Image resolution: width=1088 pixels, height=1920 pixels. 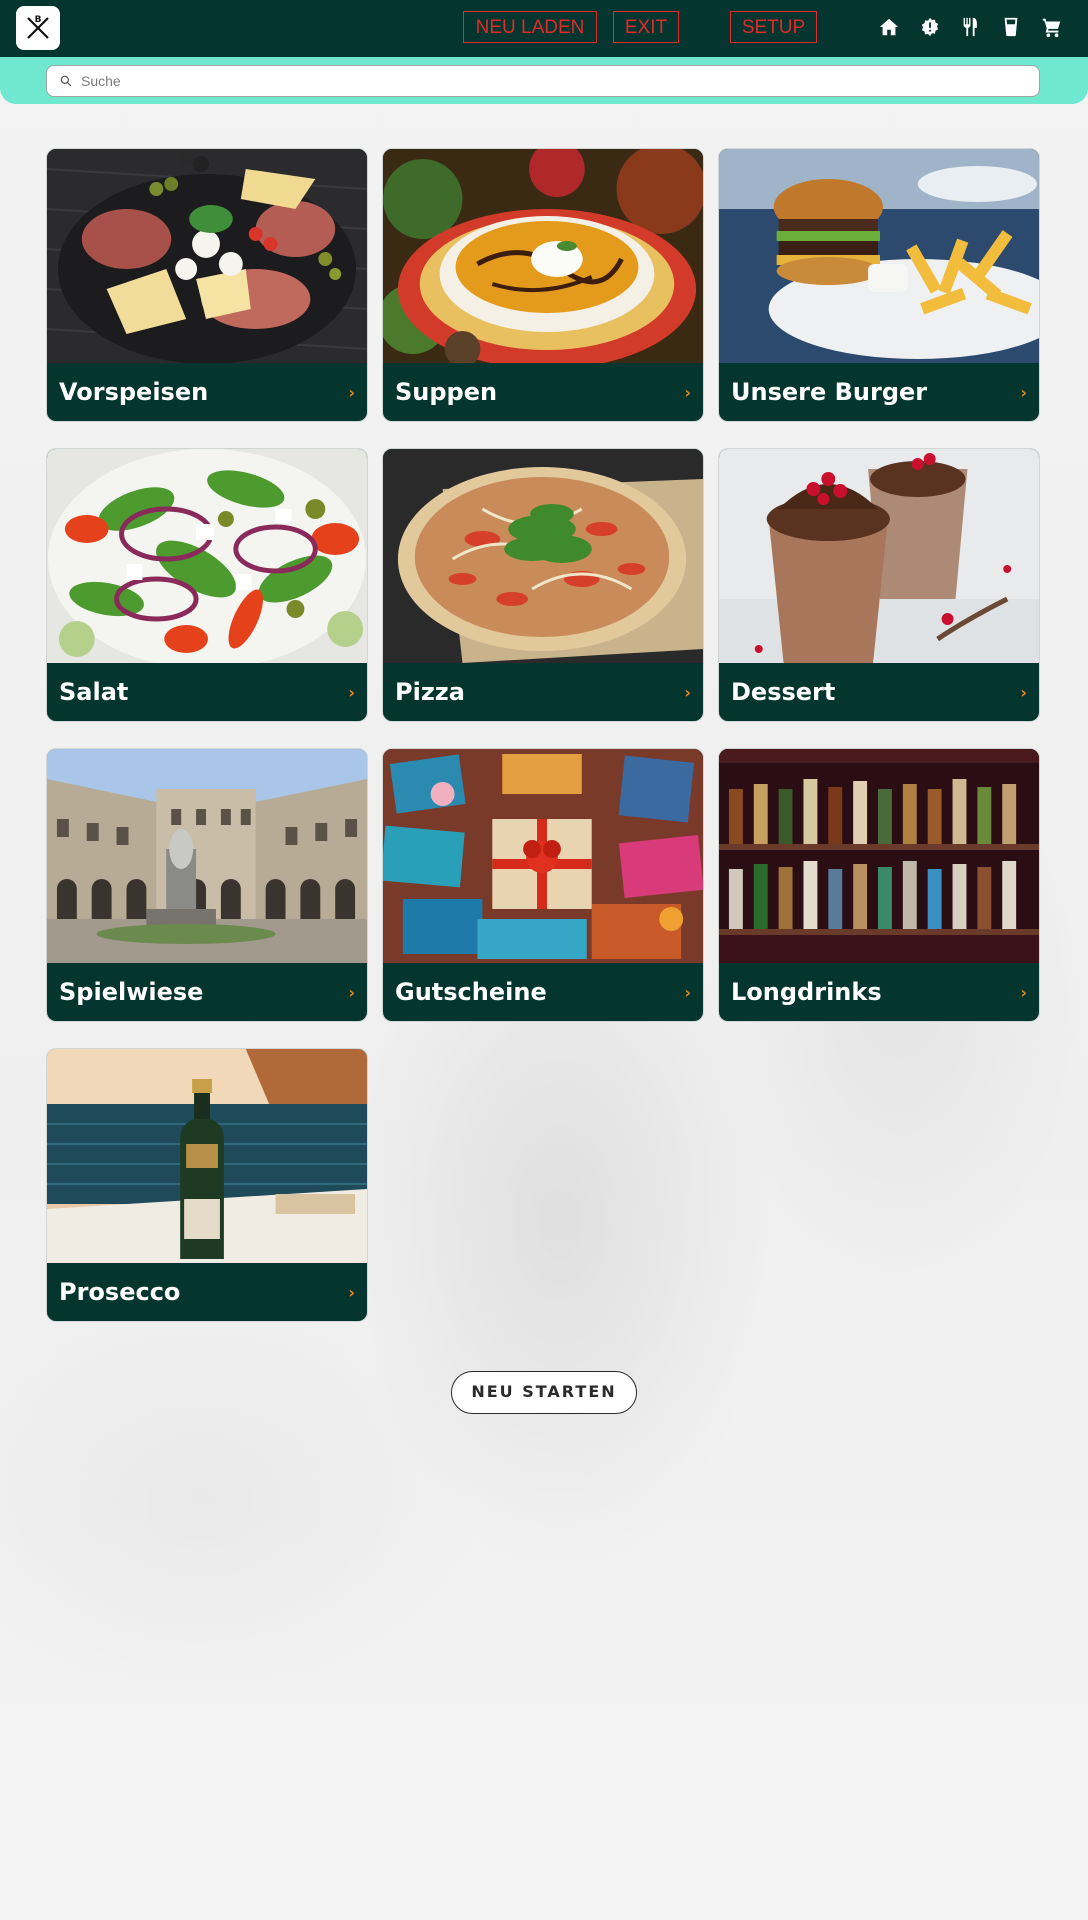 What do you see at coordinates (930, 27) in the screenshot?
I see `settings-icon` at bounding box center [930, 27].